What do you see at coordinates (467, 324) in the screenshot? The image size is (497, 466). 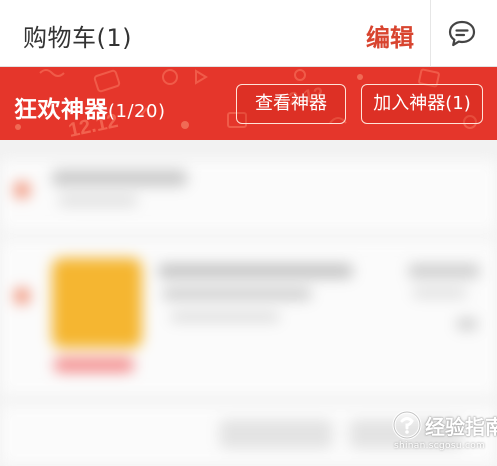 I see `quantity-placeholder` at bounding box center [467, 324].